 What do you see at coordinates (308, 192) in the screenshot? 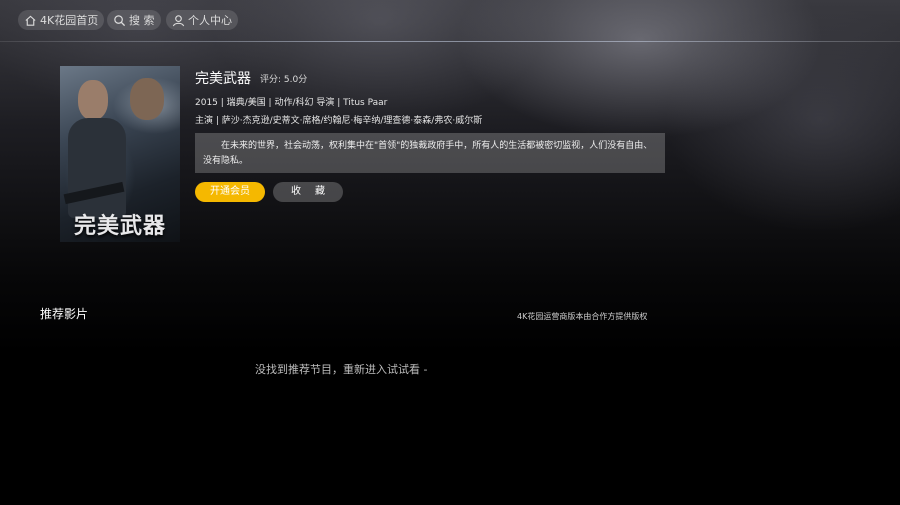
I see `favorite-button: 收藏` at bounding box center [308, 192].